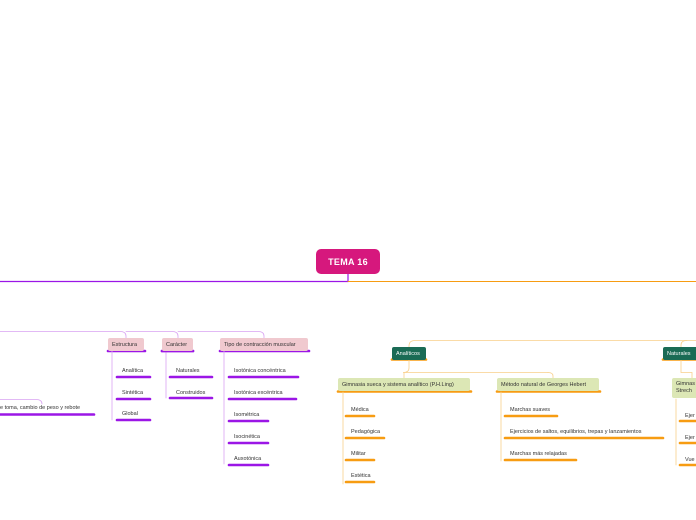 This screenshot has height=520, width=696. Describe the element at coordinates (260, 371) in the screenshot. I see `leaf-isotonica-concentrica: Isotónica concéntrica` at that location.